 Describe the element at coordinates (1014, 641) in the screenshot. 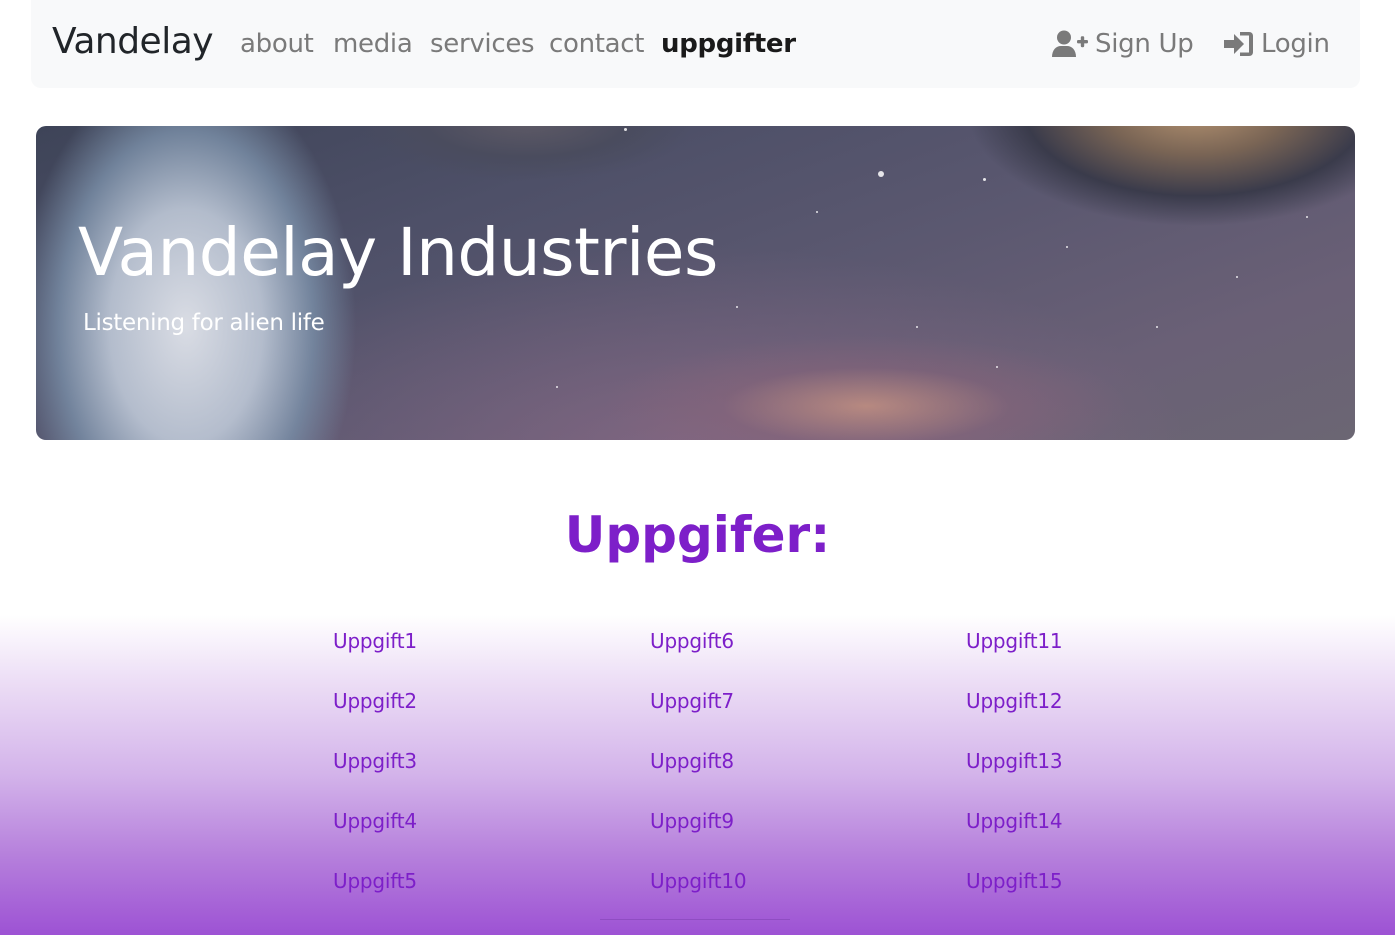

I see `task-link: Uppgift11` at that location.